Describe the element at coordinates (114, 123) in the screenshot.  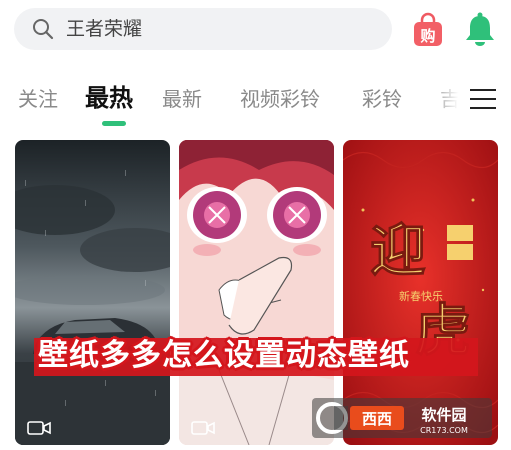
I see `active-tab-indicator` at that location.